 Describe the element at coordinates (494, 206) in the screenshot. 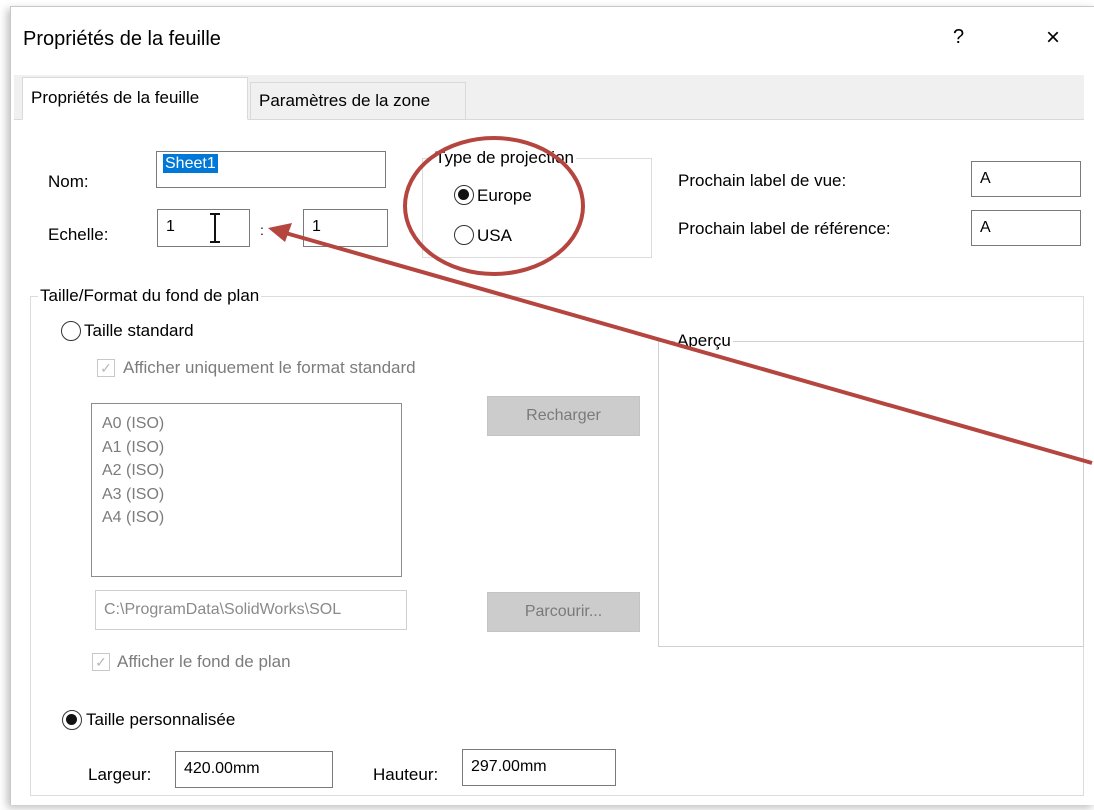

I see `annotation-circle` at that location.